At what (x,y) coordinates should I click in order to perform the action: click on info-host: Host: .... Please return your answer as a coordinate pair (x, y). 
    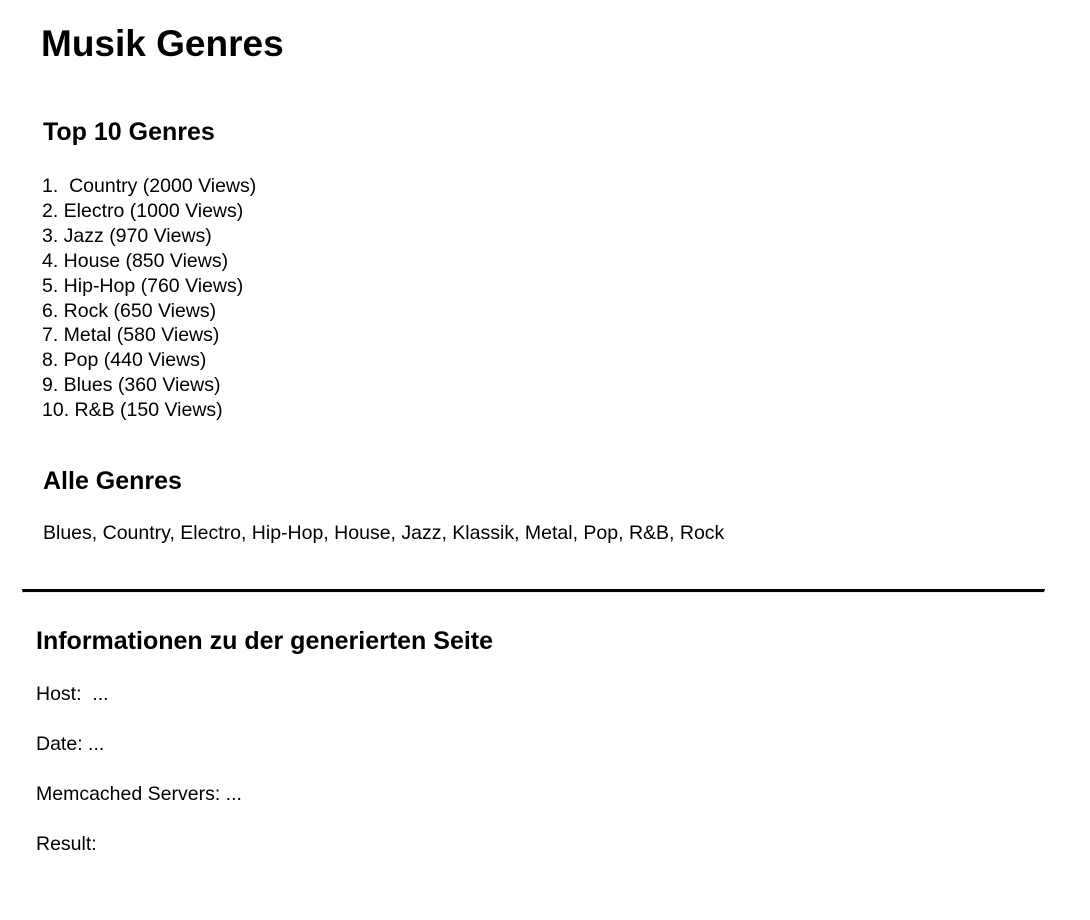
    Looking at the image, I should click on (72, 694).